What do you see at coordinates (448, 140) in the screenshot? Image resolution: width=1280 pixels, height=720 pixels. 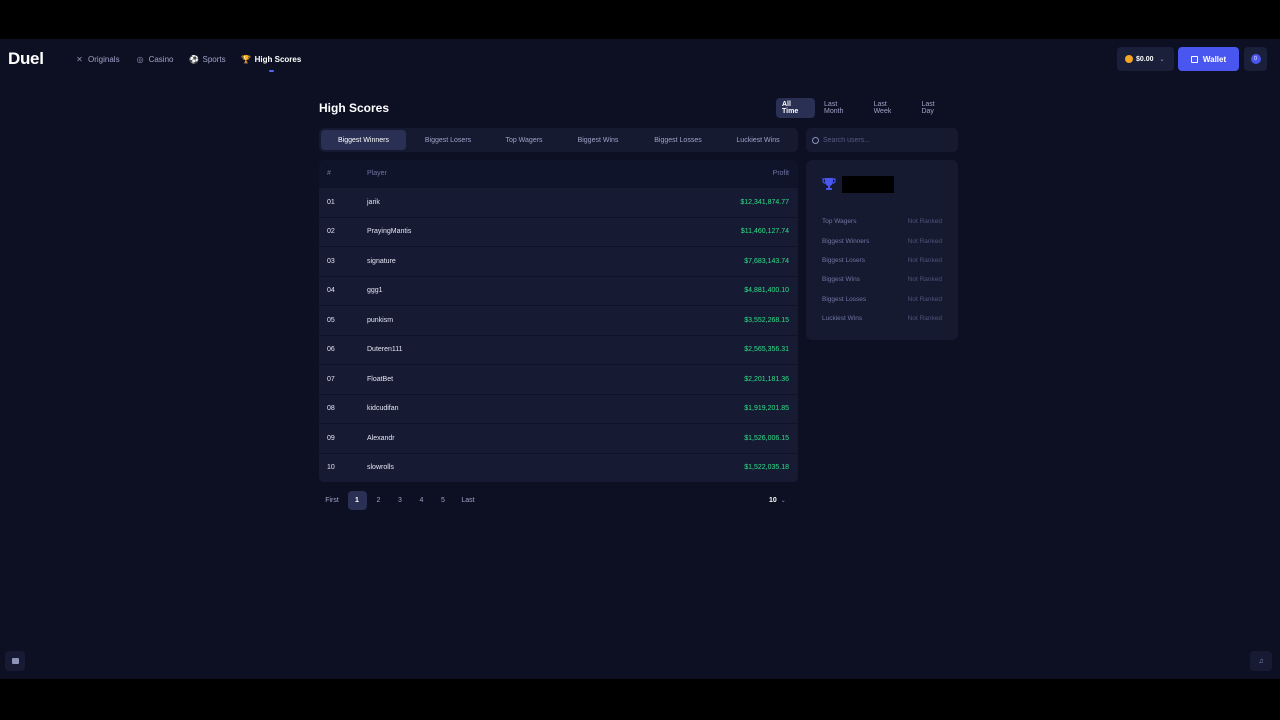 I see `tab-biggest-losers: Biggest Losers` at bounding box center [448, 140].